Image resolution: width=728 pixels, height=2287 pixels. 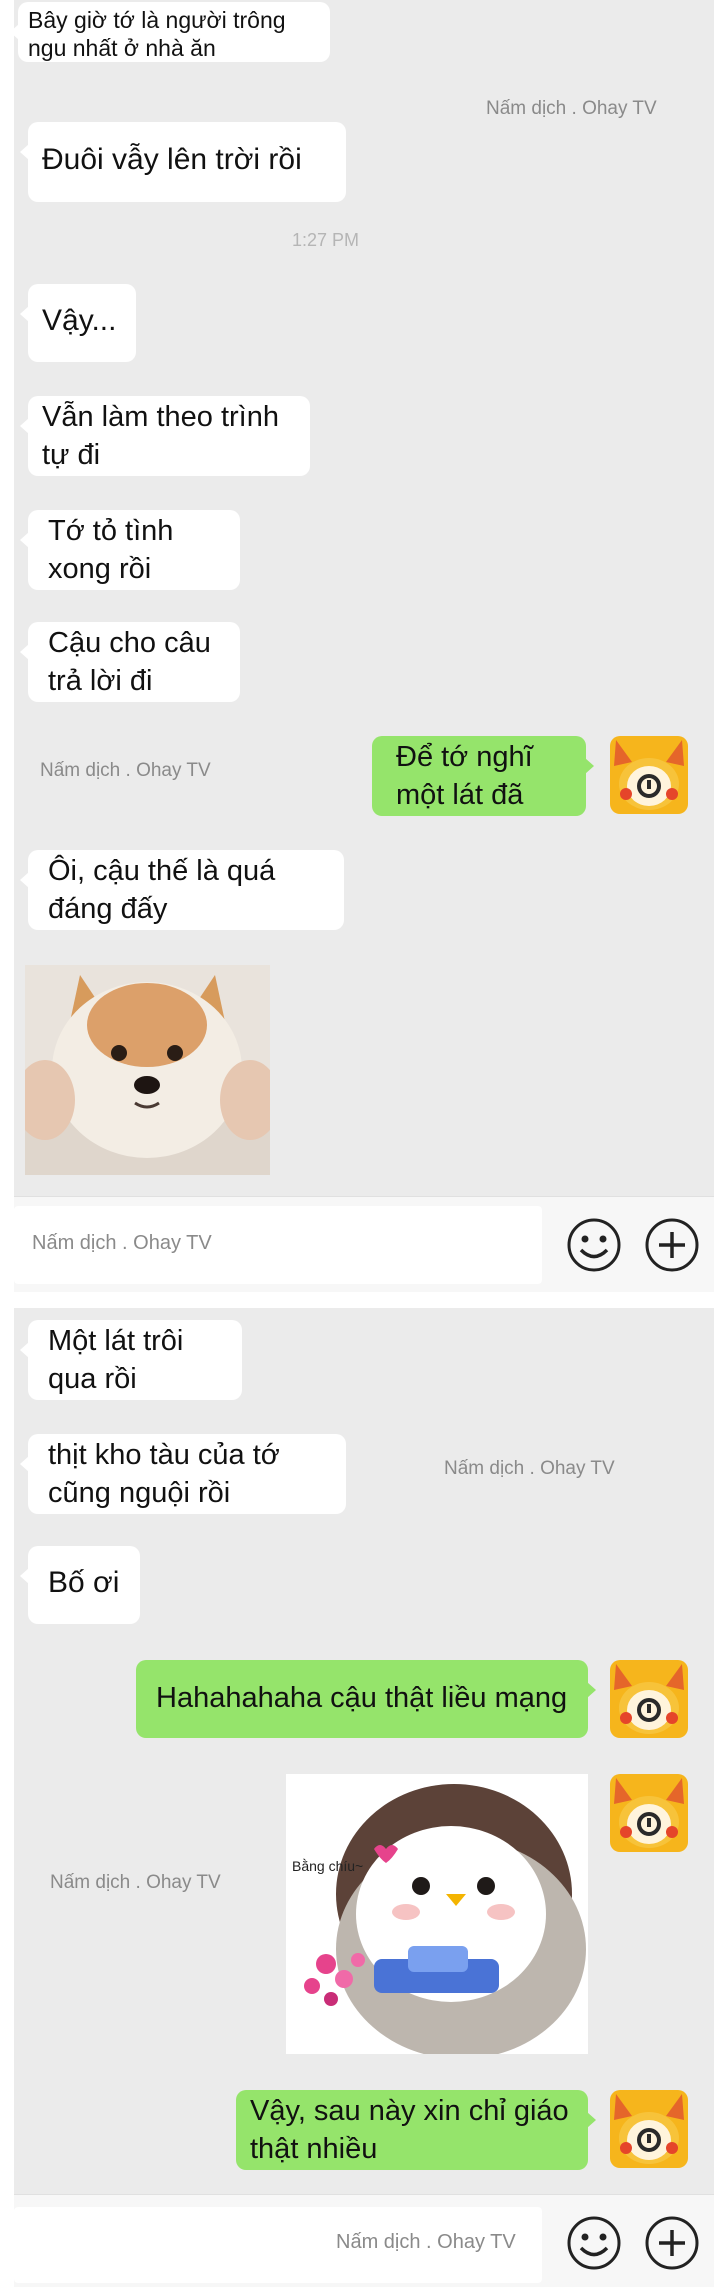 I want to click on message-bubble-outgoing: Hahahahaha cậu thật liều mạng, so click(x=366, y=1699).